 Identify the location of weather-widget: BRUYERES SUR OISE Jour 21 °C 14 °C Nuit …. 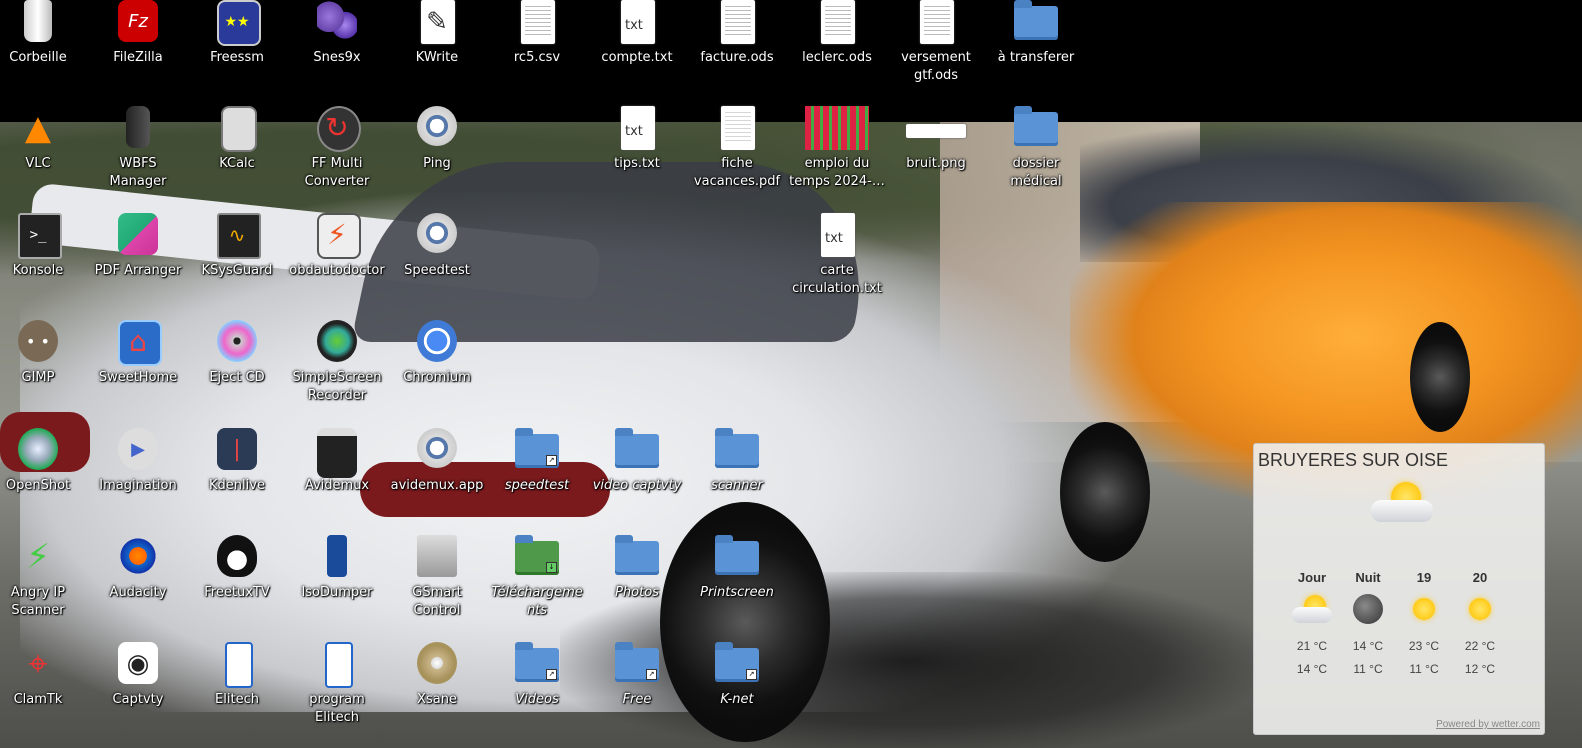
(1399, 589).